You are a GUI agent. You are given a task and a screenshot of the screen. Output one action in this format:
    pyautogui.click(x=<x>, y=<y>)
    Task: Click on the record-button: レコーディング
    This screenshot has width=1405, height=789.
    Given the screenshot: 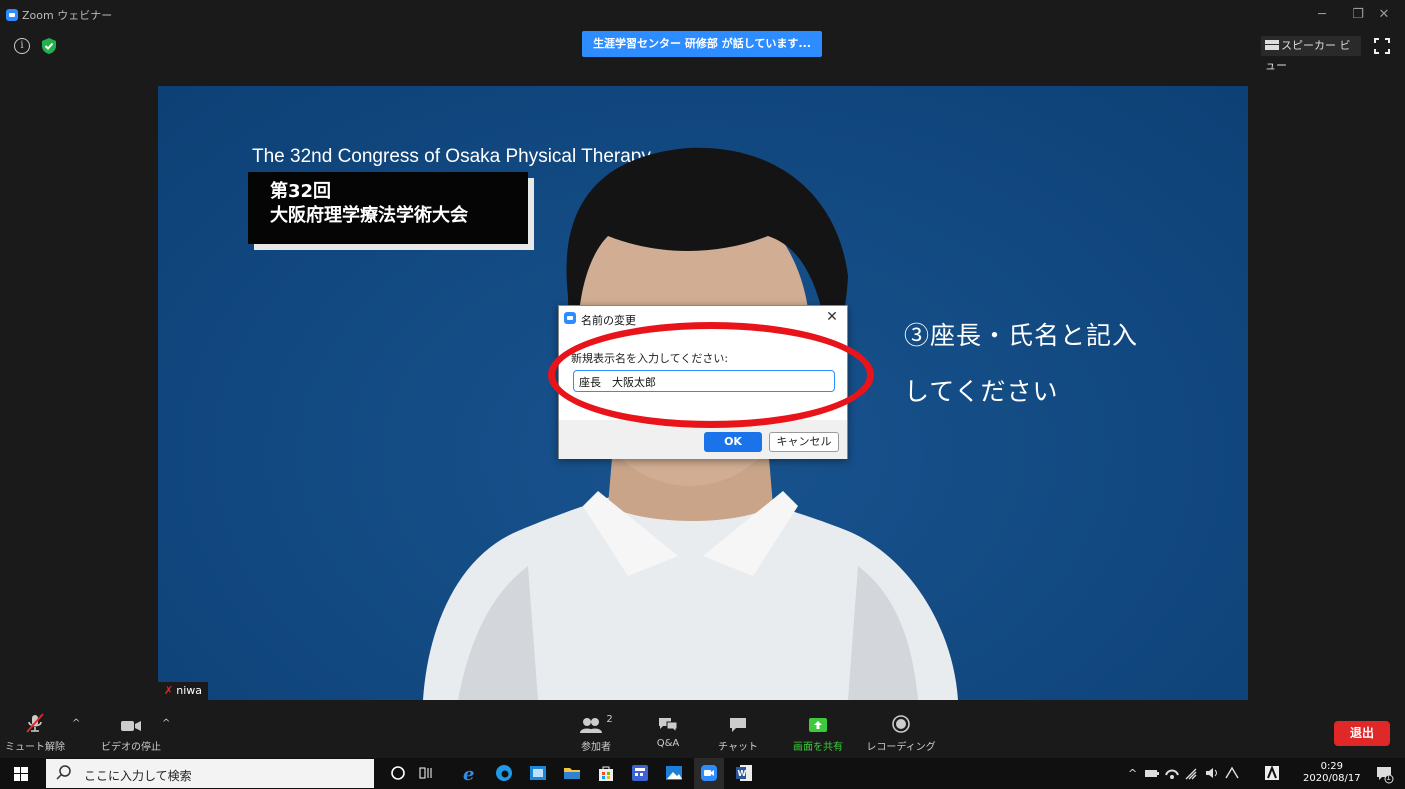 What is the action you would take?
    pyautogui.click(x=901, y=732)
    